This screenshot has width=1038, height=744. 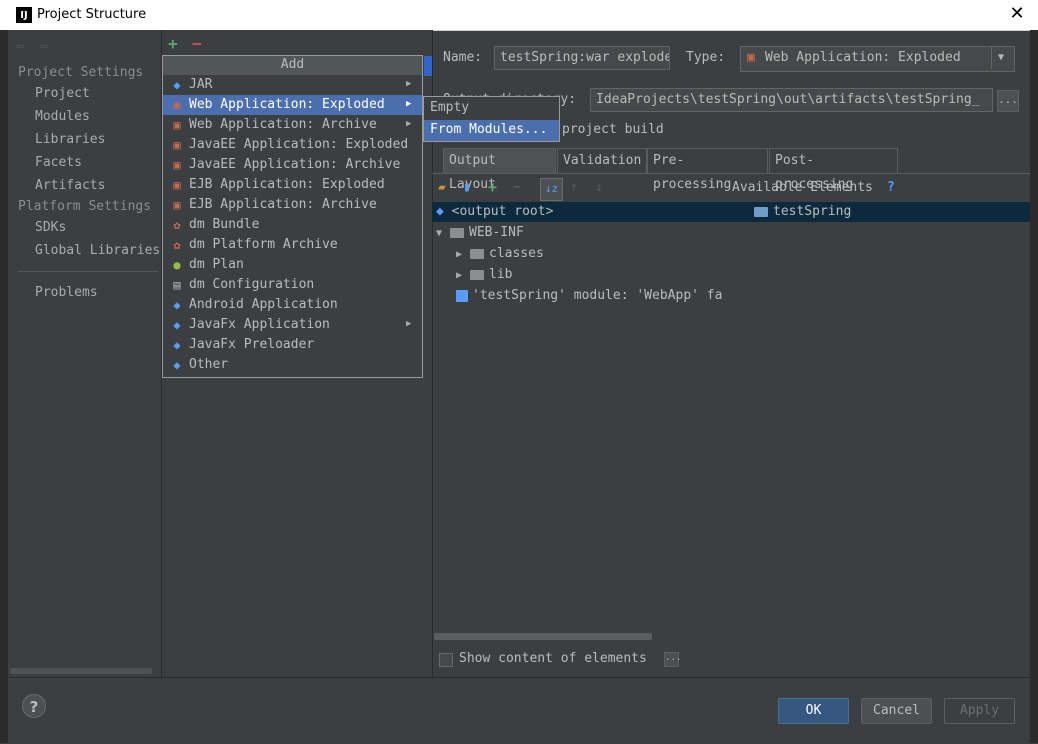 What do you see at coordinates (813, 711) in the screenshot?
I see `ok-button: OK` at bounding box center [813, 711].